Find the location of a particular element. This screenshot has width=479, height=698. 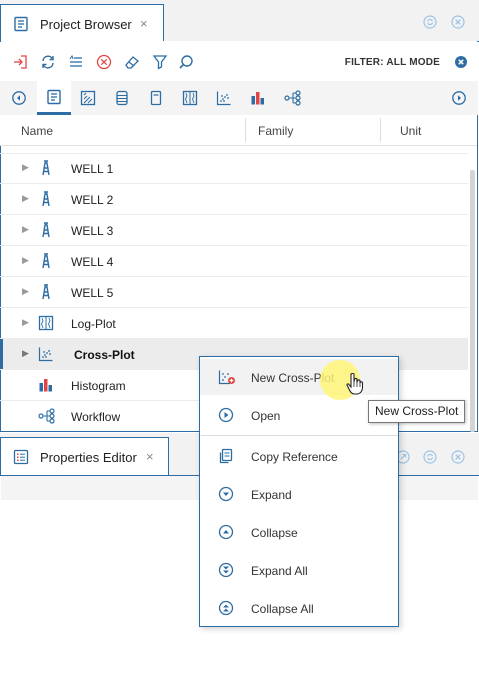

list-icon is located at coordinates (21, 458).